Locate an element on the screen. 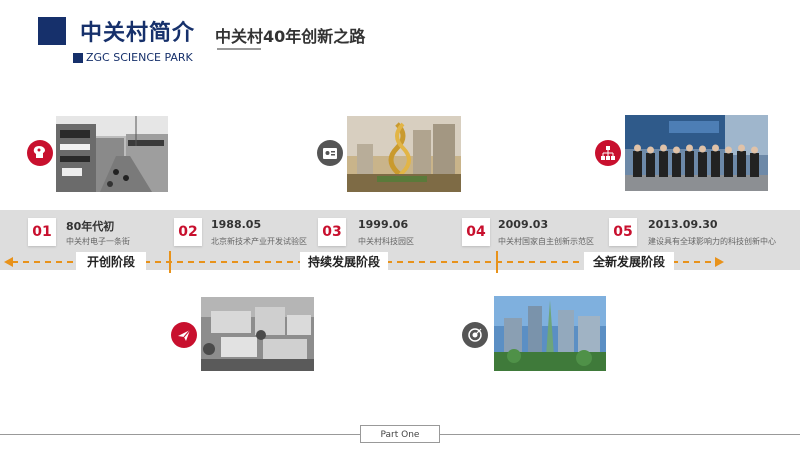  photo-group-meeting is located at coordinates (696, 153).